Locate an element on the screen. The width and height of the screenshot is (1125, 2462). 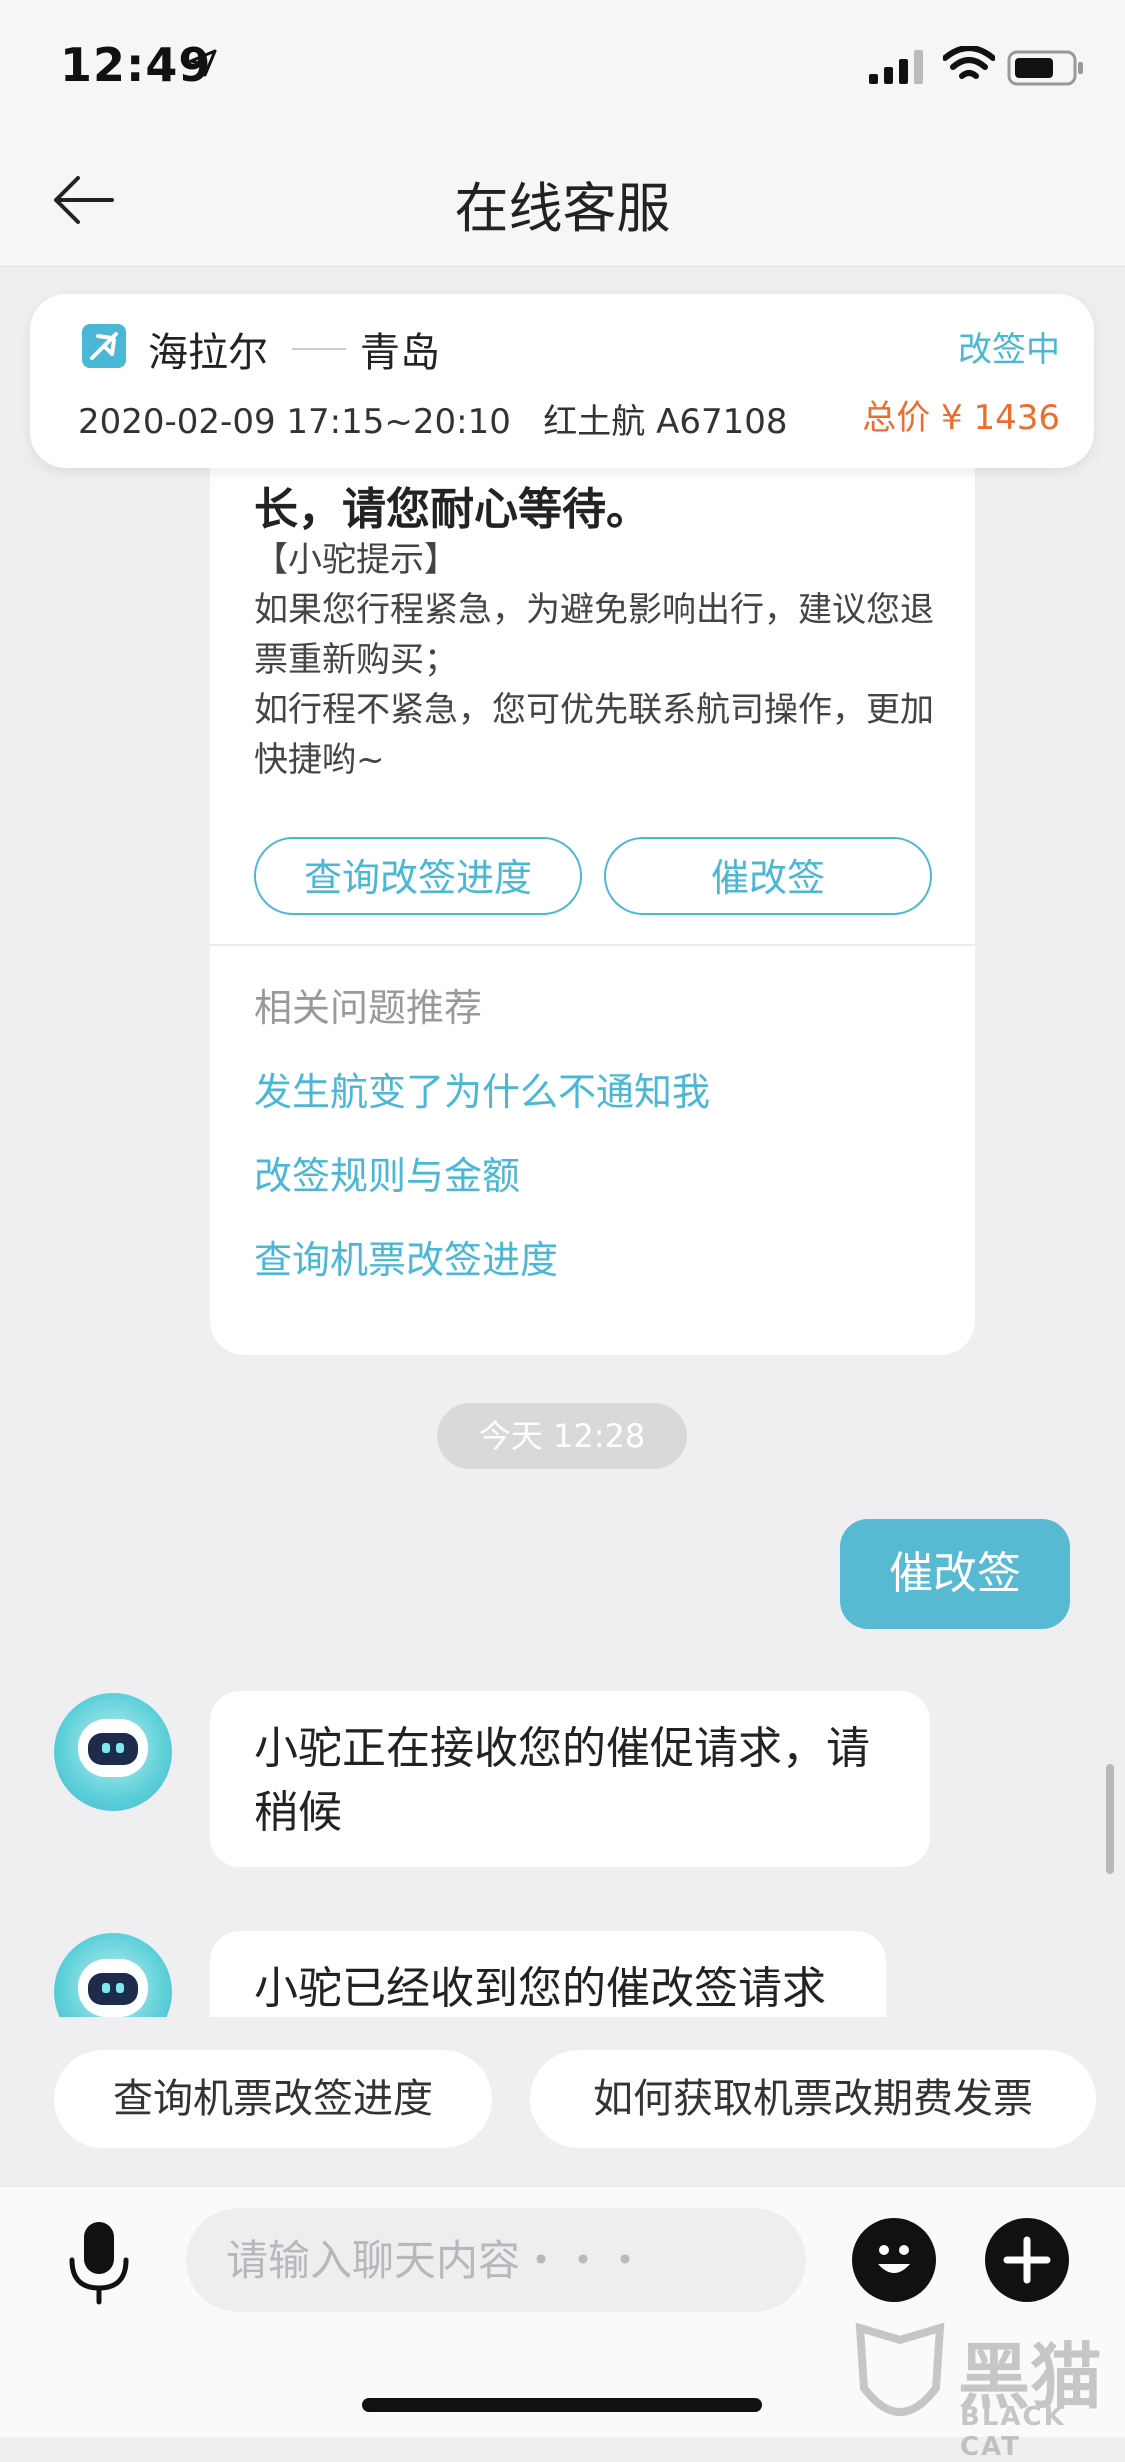
battery-icon is located at coordinates (1045, 68).